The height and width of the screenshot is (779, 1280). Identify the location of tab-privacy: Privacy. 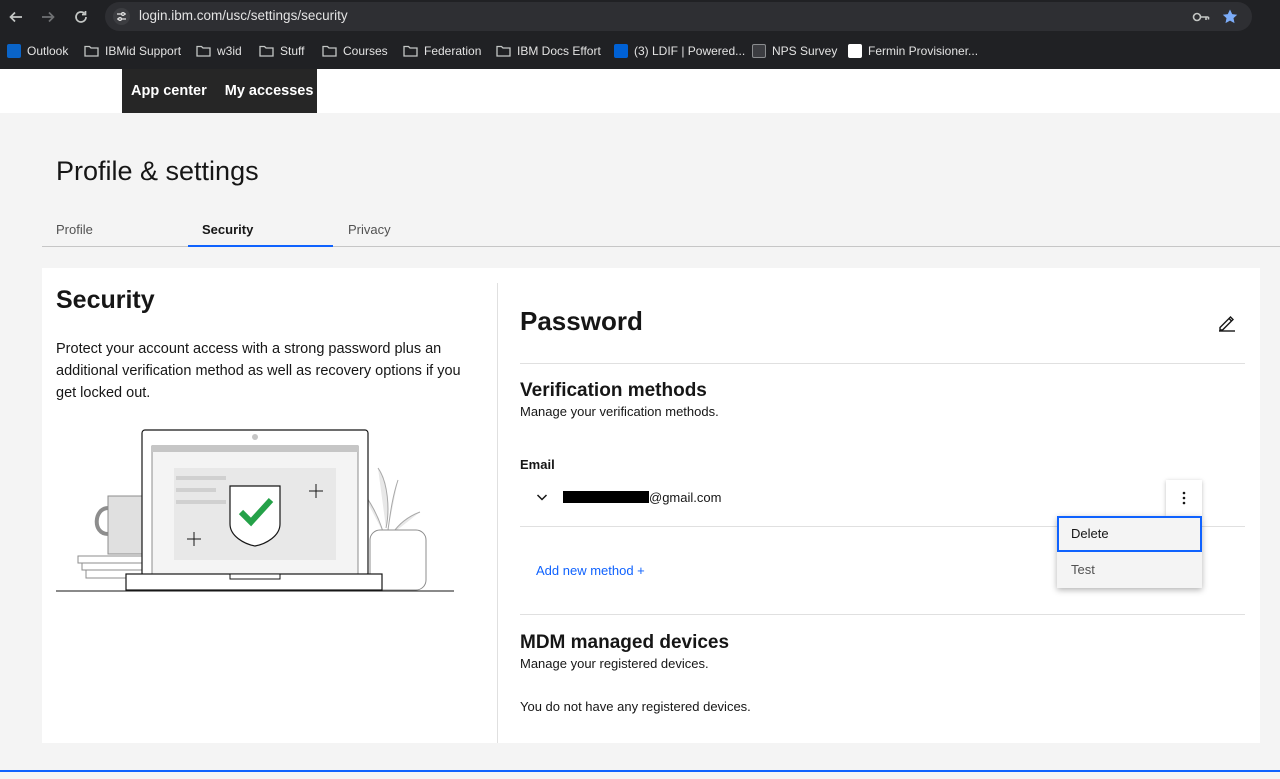
(406, 229).